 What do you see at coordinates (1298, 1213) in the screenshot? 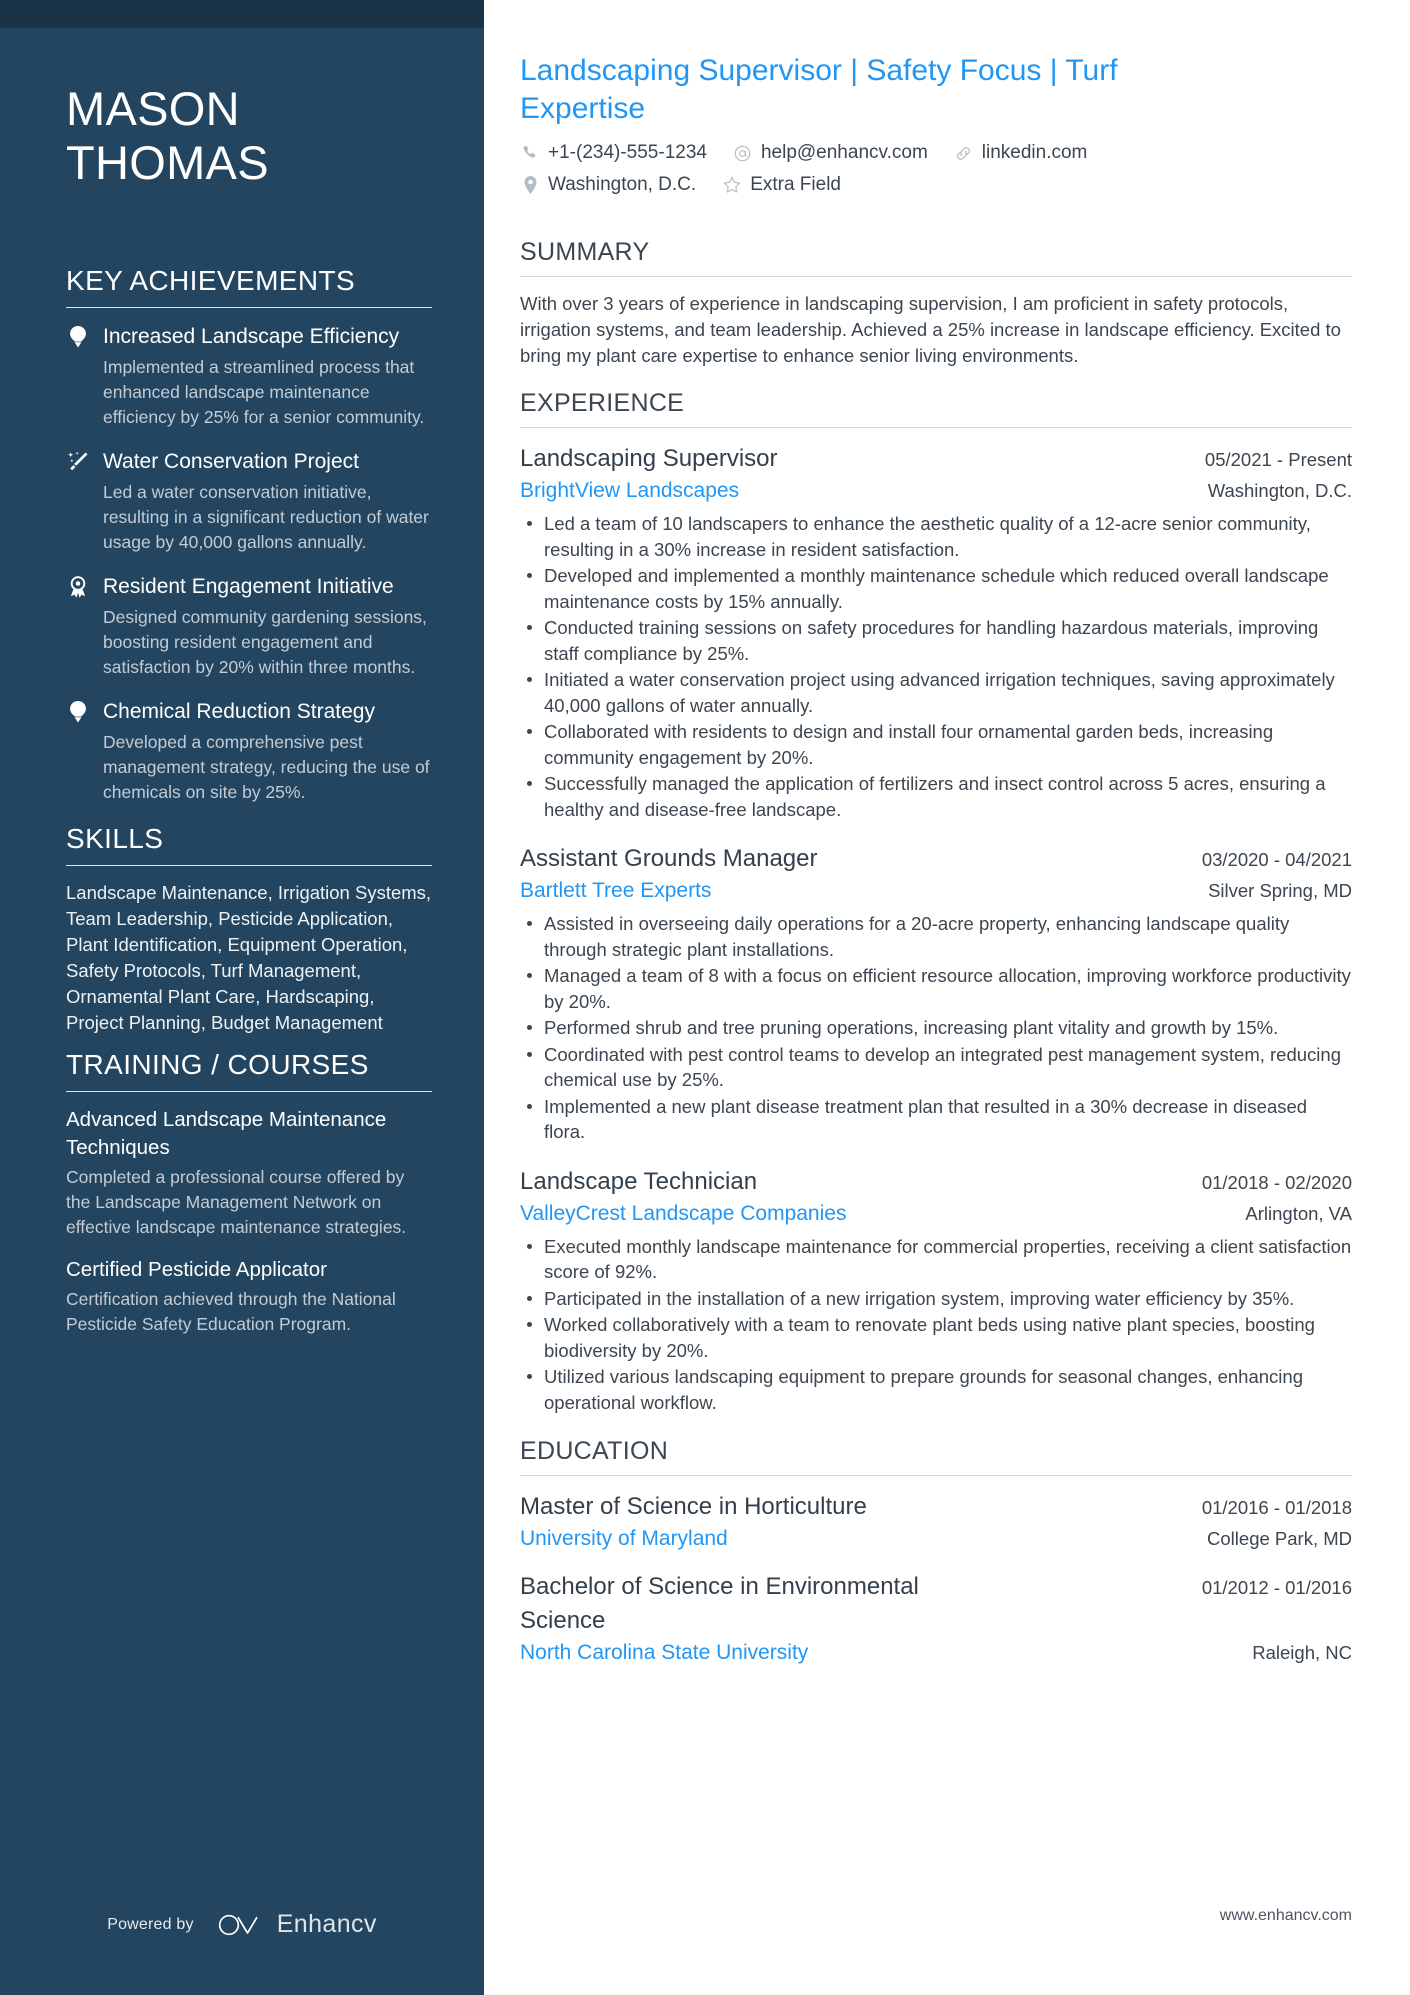
I see `job-location: Arlington, VA` at bounding box center [1298, 1213].